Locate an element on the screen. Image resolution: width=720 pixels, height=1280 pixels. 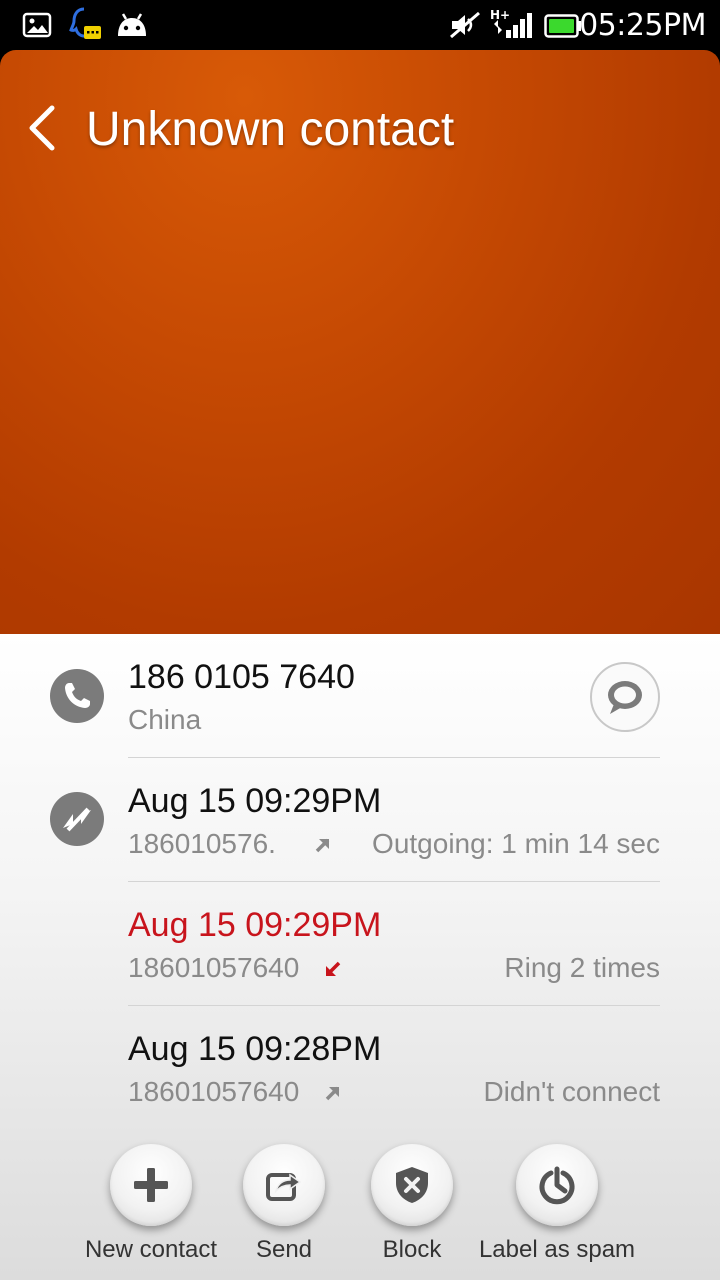
call-log-icon is located at coordinates (77, 819).